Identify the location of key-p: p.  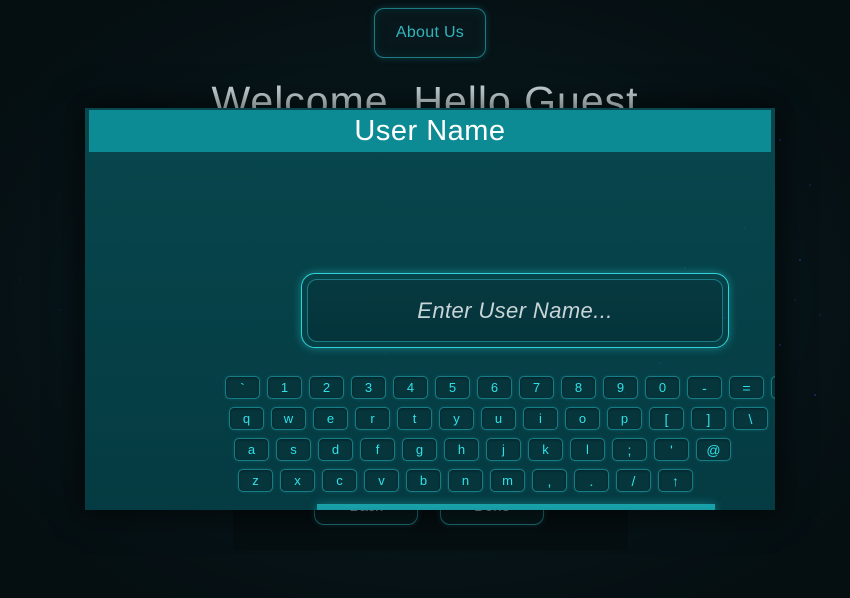
(624, 418).